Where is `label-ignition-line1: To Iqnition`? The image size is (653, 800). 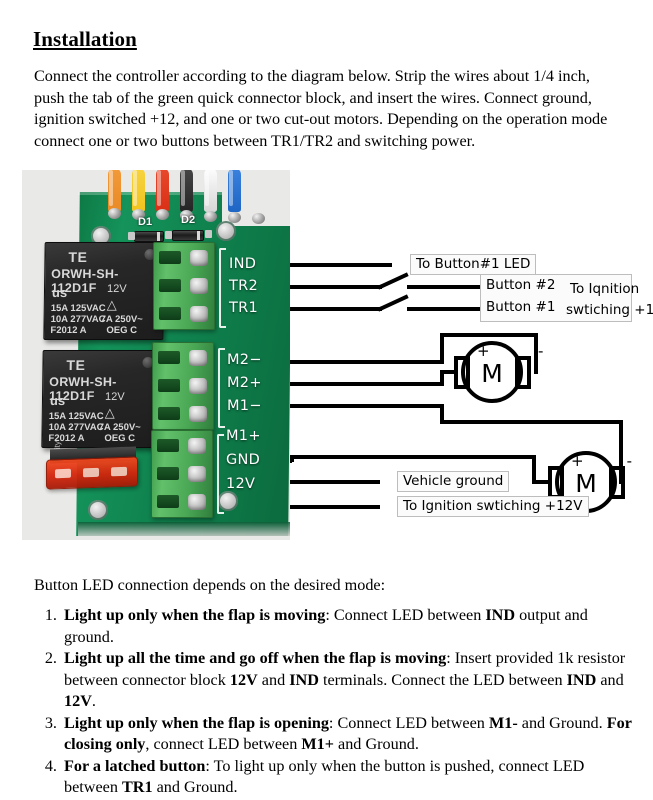 label-ignition-line1: To Iqnition is located at coordinates (605, 289).